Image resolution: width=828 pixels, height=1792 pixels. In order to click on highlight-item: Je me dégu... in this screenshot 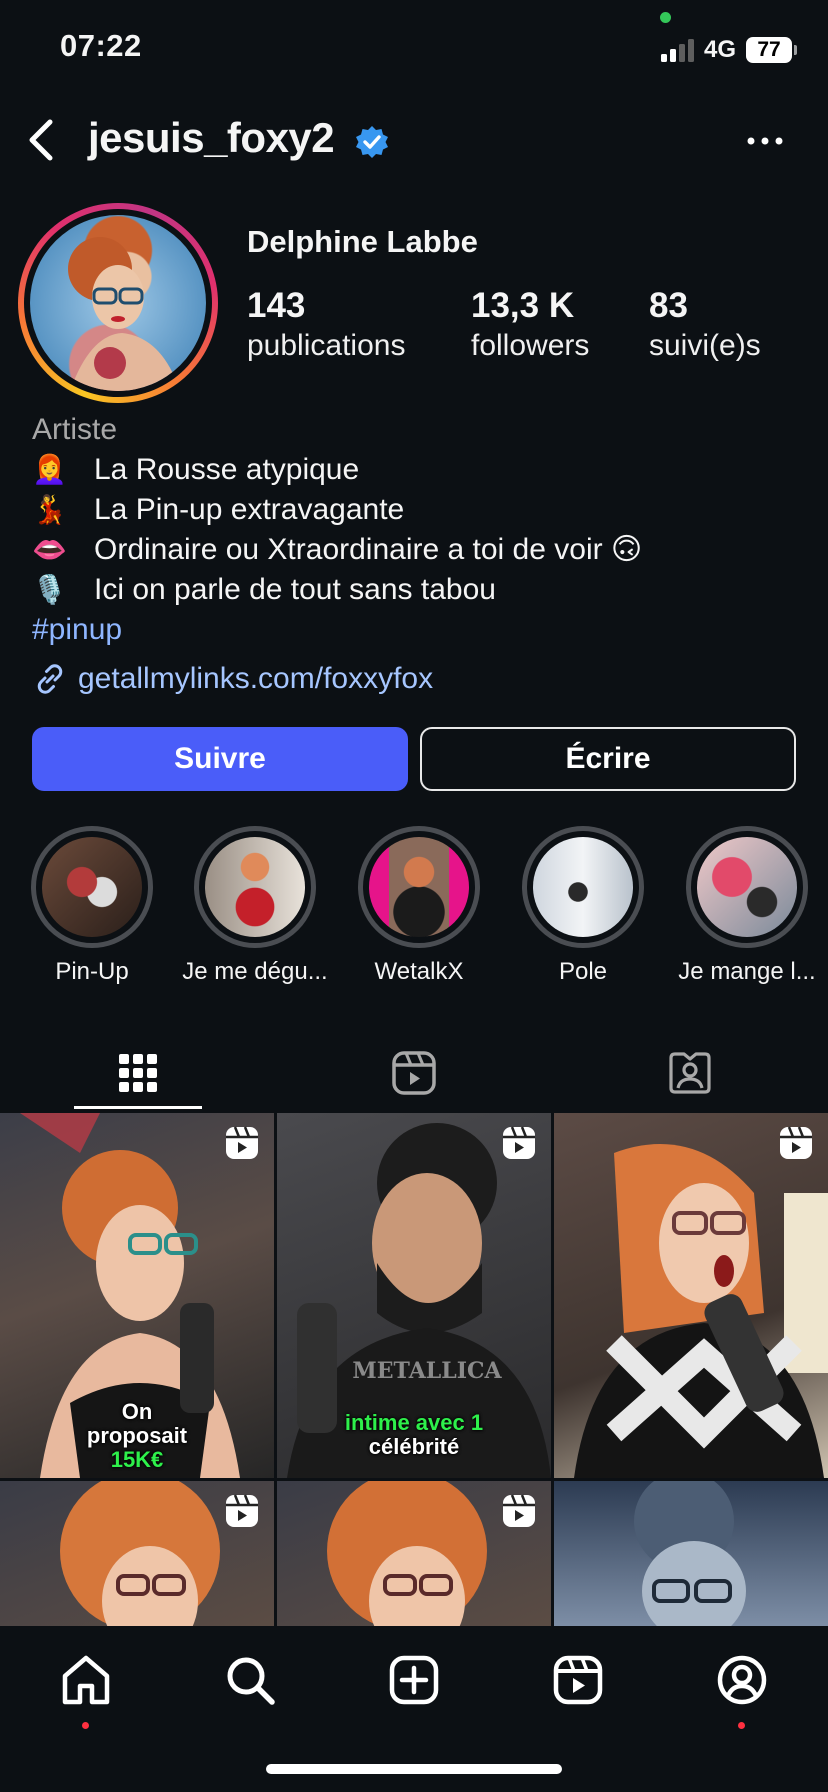, I will do `click(255, 906)`.